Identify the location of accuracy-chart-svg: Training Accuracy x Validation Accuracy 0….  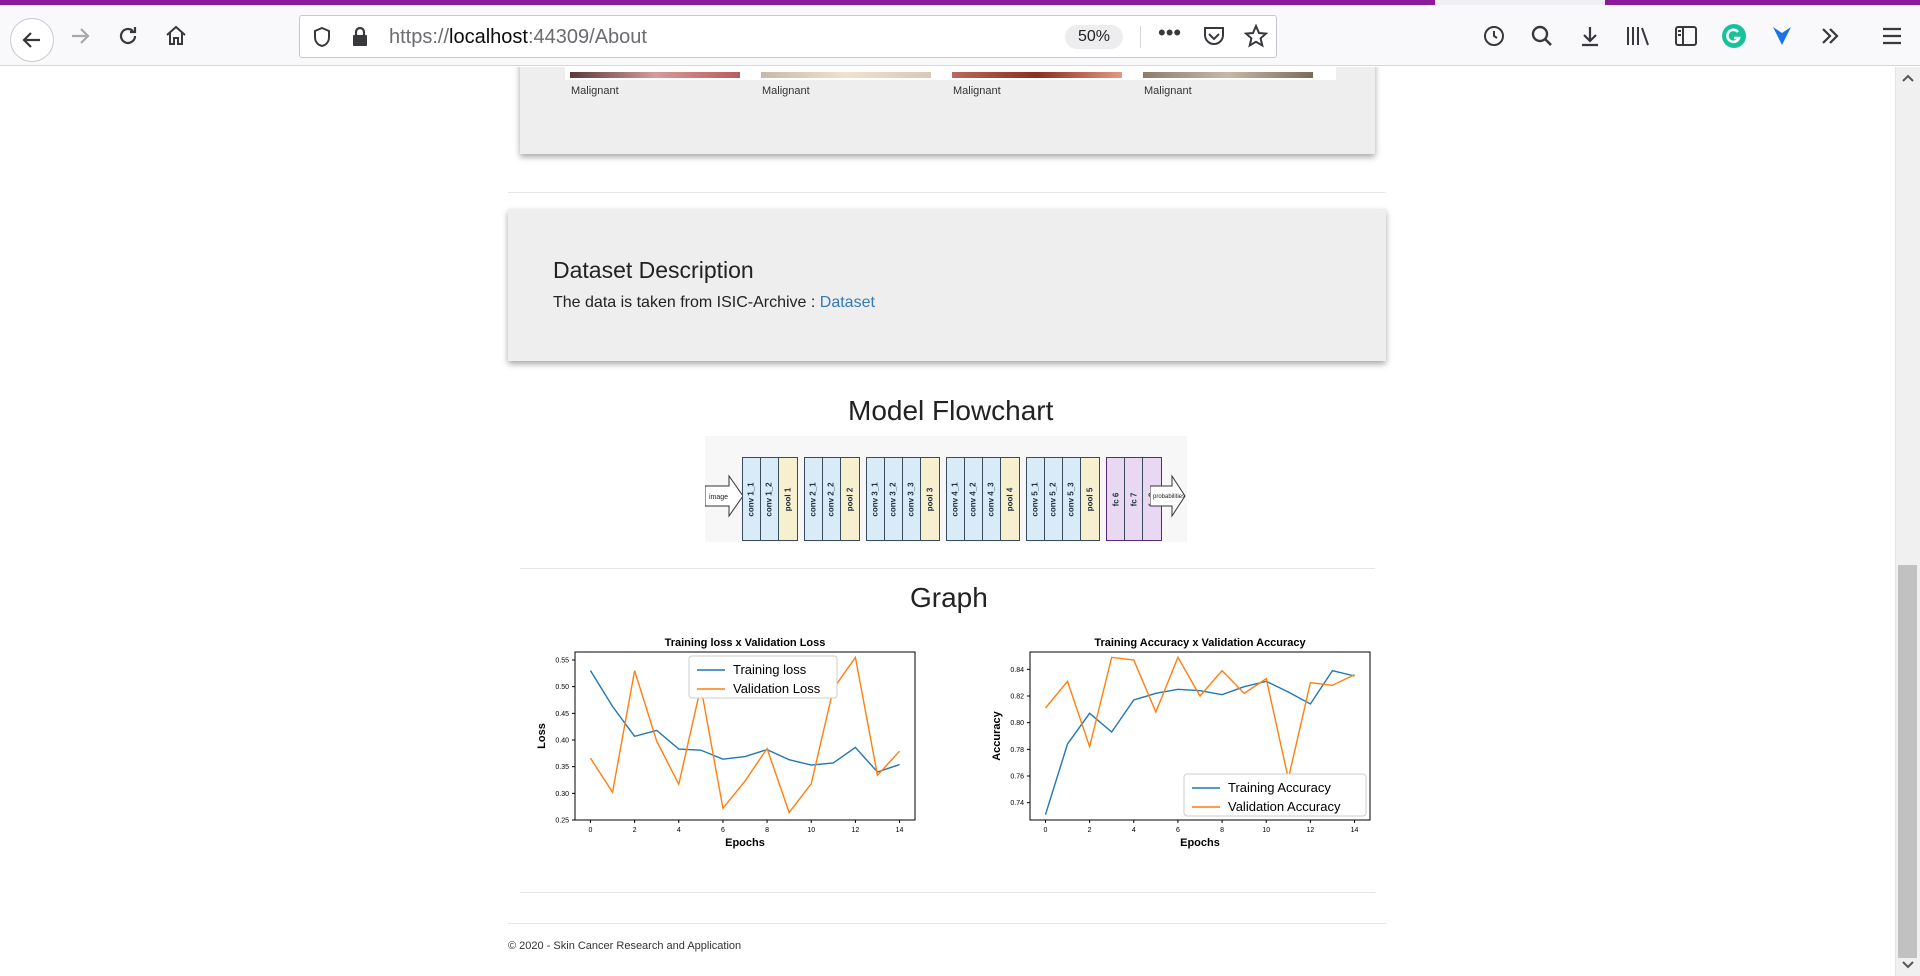
(1181, 743).